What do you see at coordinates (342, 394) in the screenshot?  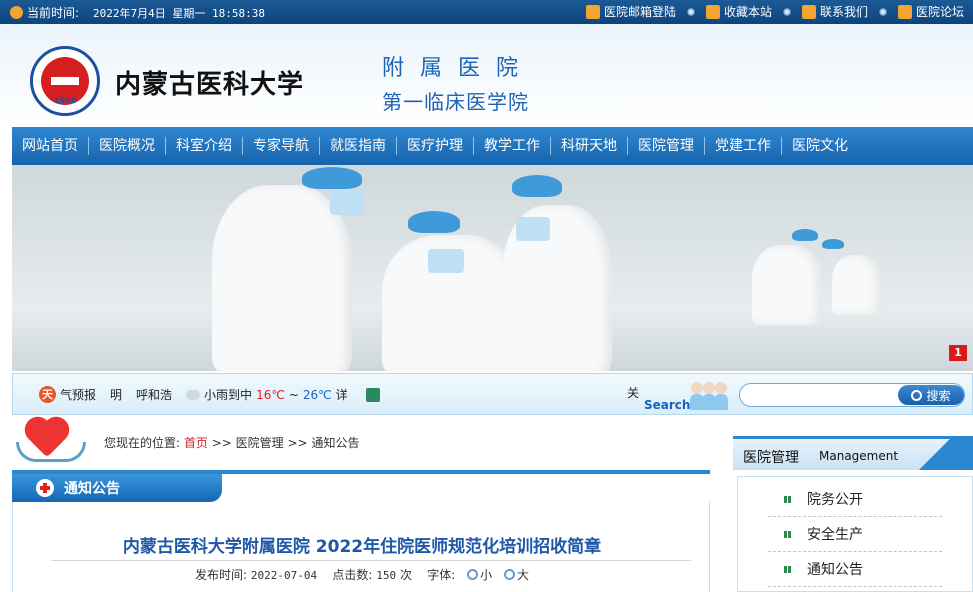 I see `weather-detail-link: 详` at bounding box center [342, 394].